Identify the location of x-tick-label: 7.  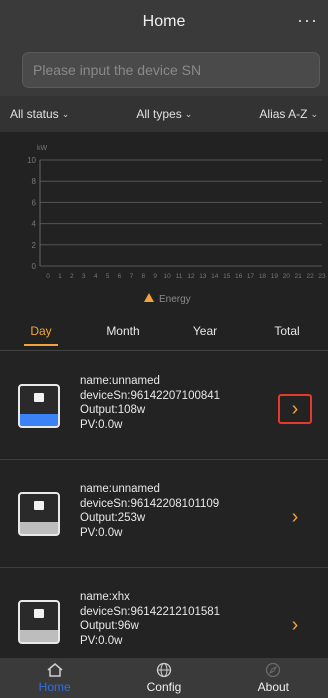
(132, 276).